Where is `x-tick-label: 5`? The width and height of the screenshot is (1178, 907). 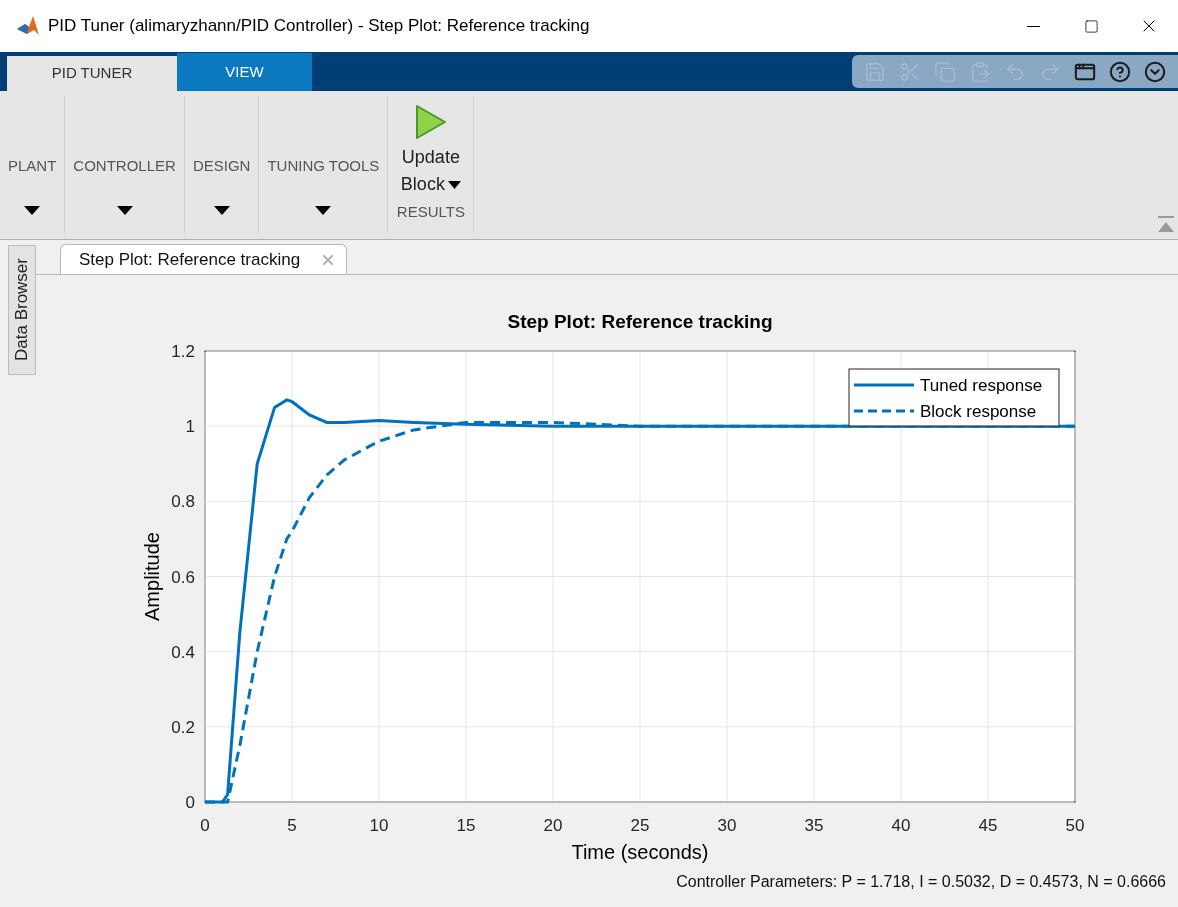
x-tick-label: 5 is located at coordinates (292, 825).